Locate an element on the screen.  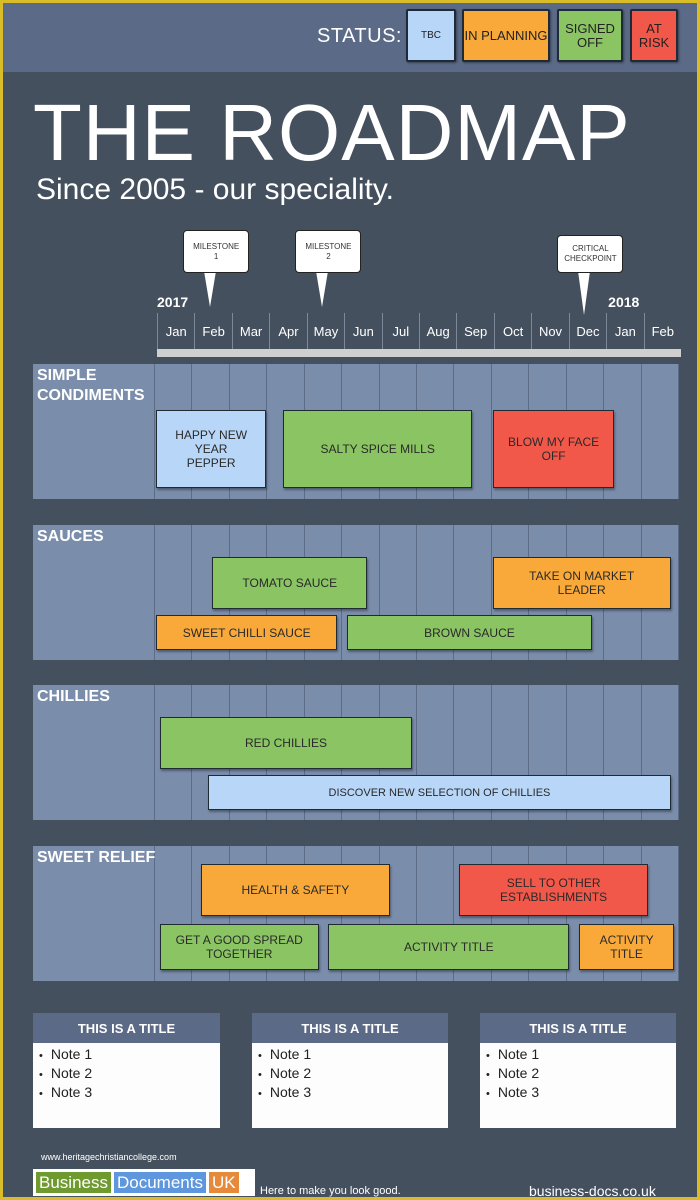
task-bar: RED CHILLIES is located at coordinates (286, 743).